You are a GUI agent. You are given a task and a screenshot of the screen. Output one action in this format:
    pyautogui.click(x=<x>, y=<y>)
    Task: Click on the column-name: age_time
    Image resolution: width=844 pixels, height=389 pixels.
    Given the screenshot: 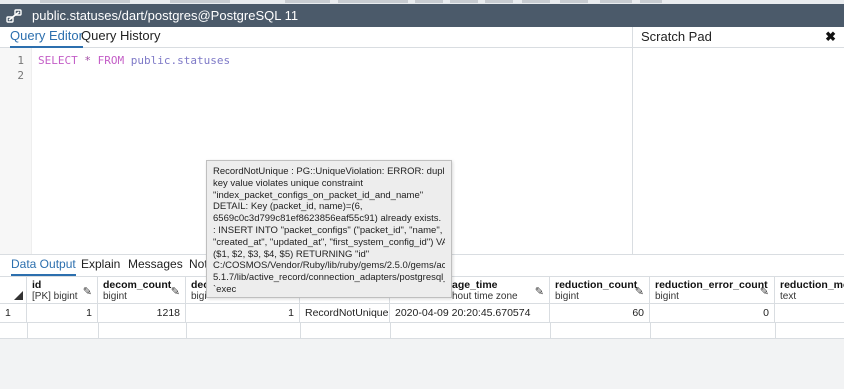 What is the action you would take?
    pyautogui.click(x=475, y=285)
    